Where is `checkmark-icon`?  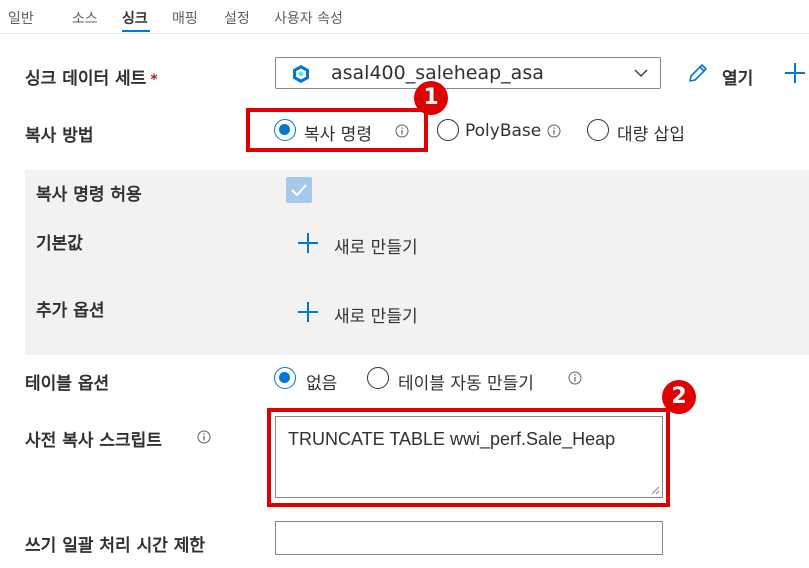
checkmark-icon is located at coordinates (299, 190).